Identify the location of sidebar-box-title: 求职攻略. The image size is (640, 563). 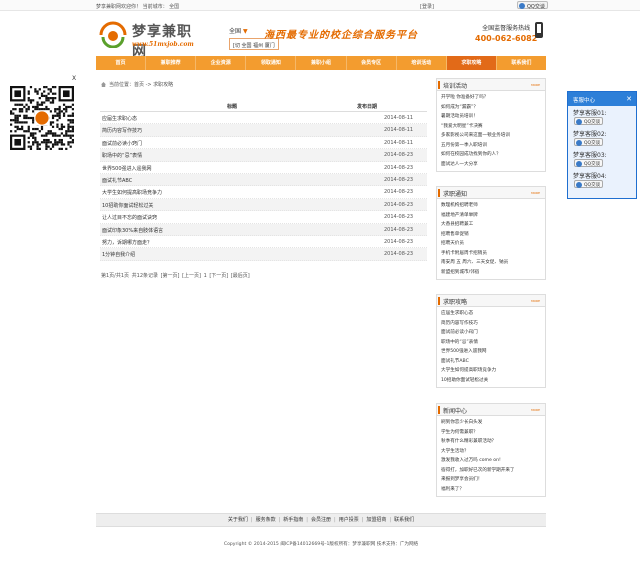
(455, 302).